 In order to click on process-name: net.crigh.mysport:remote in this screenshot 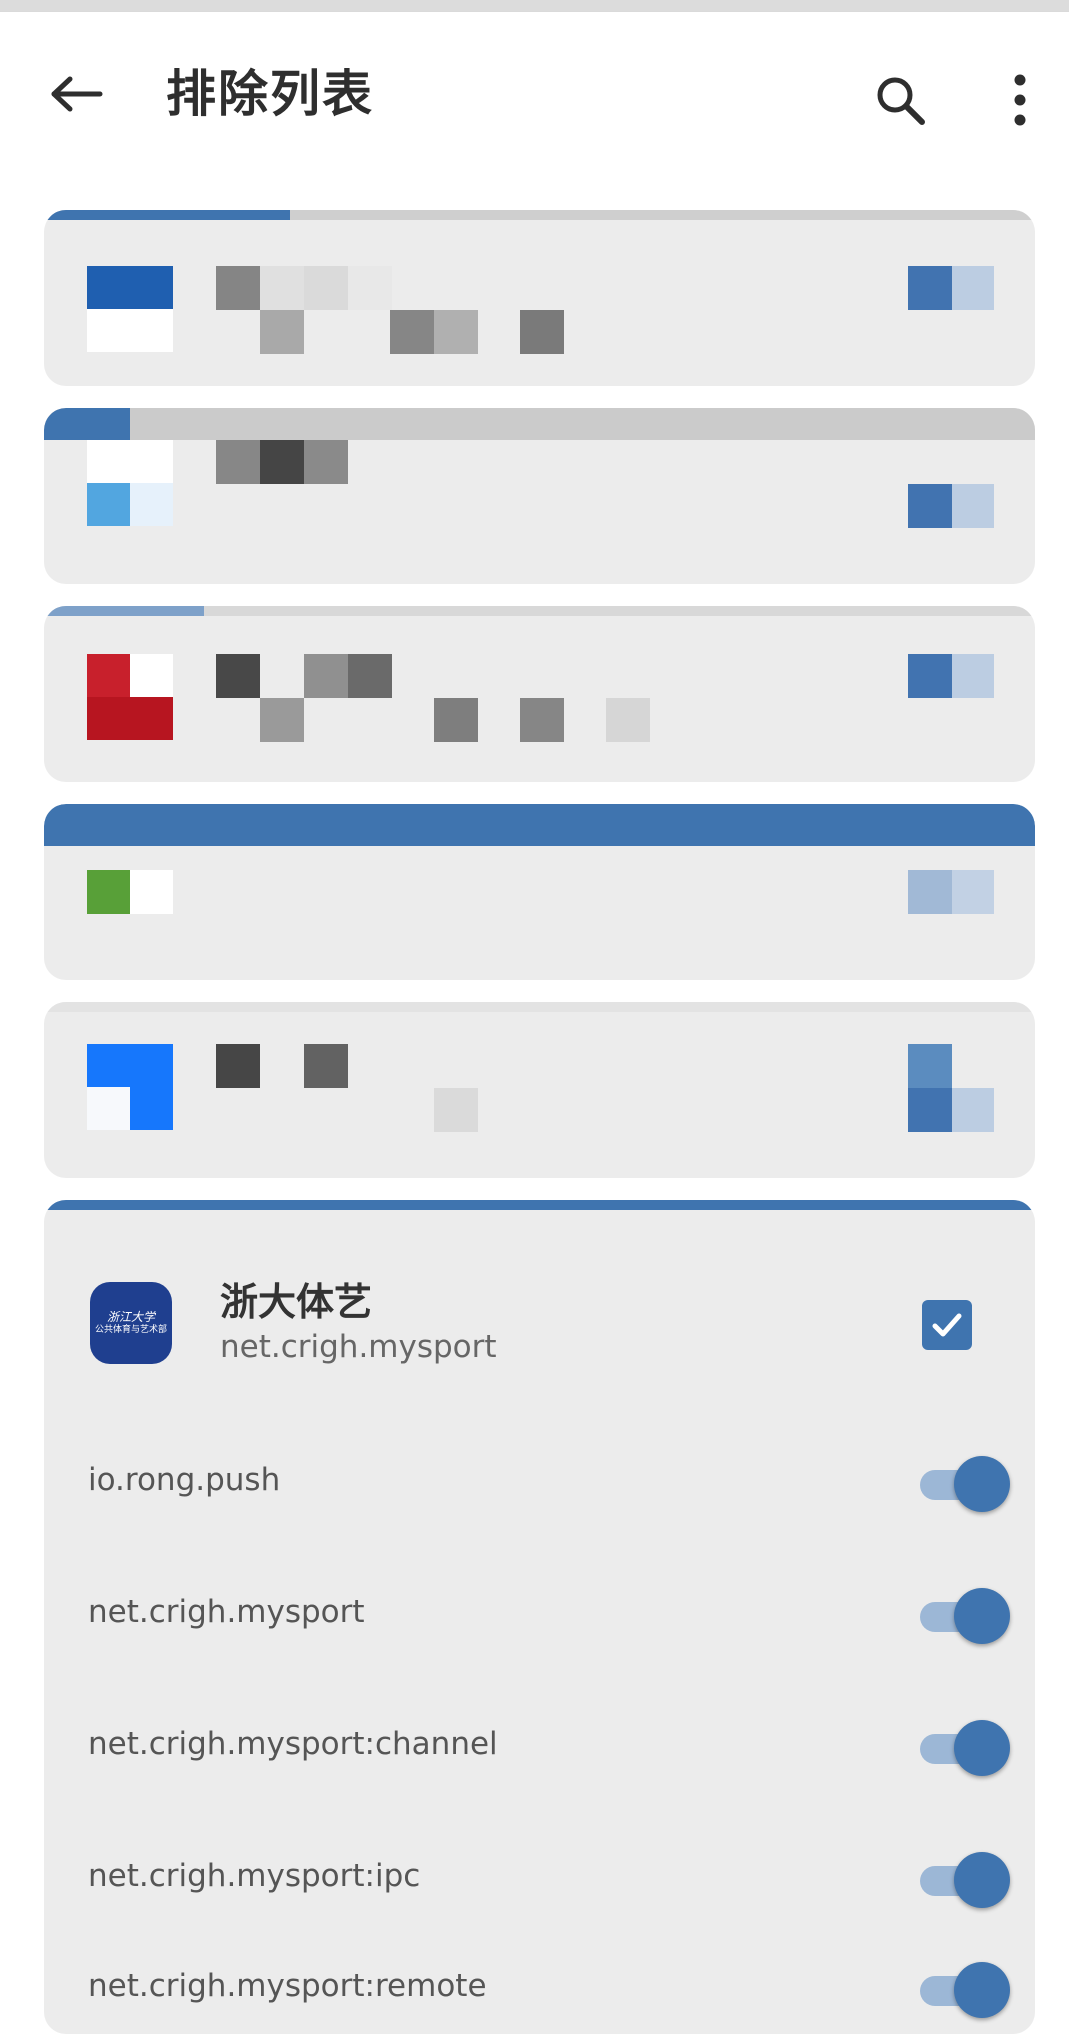, I will do `click(287, 1986)`.